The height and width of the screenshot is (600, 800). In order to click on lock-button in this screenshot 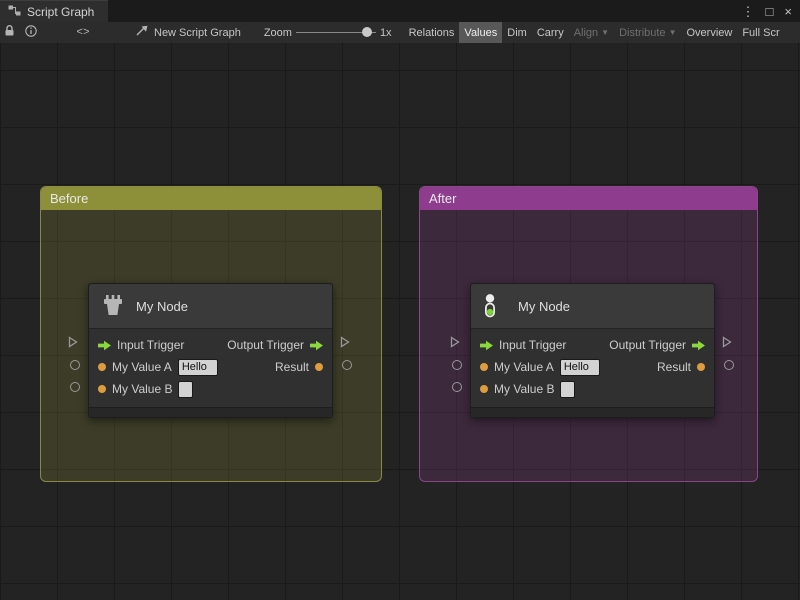, I will do `click(9, 32)`.